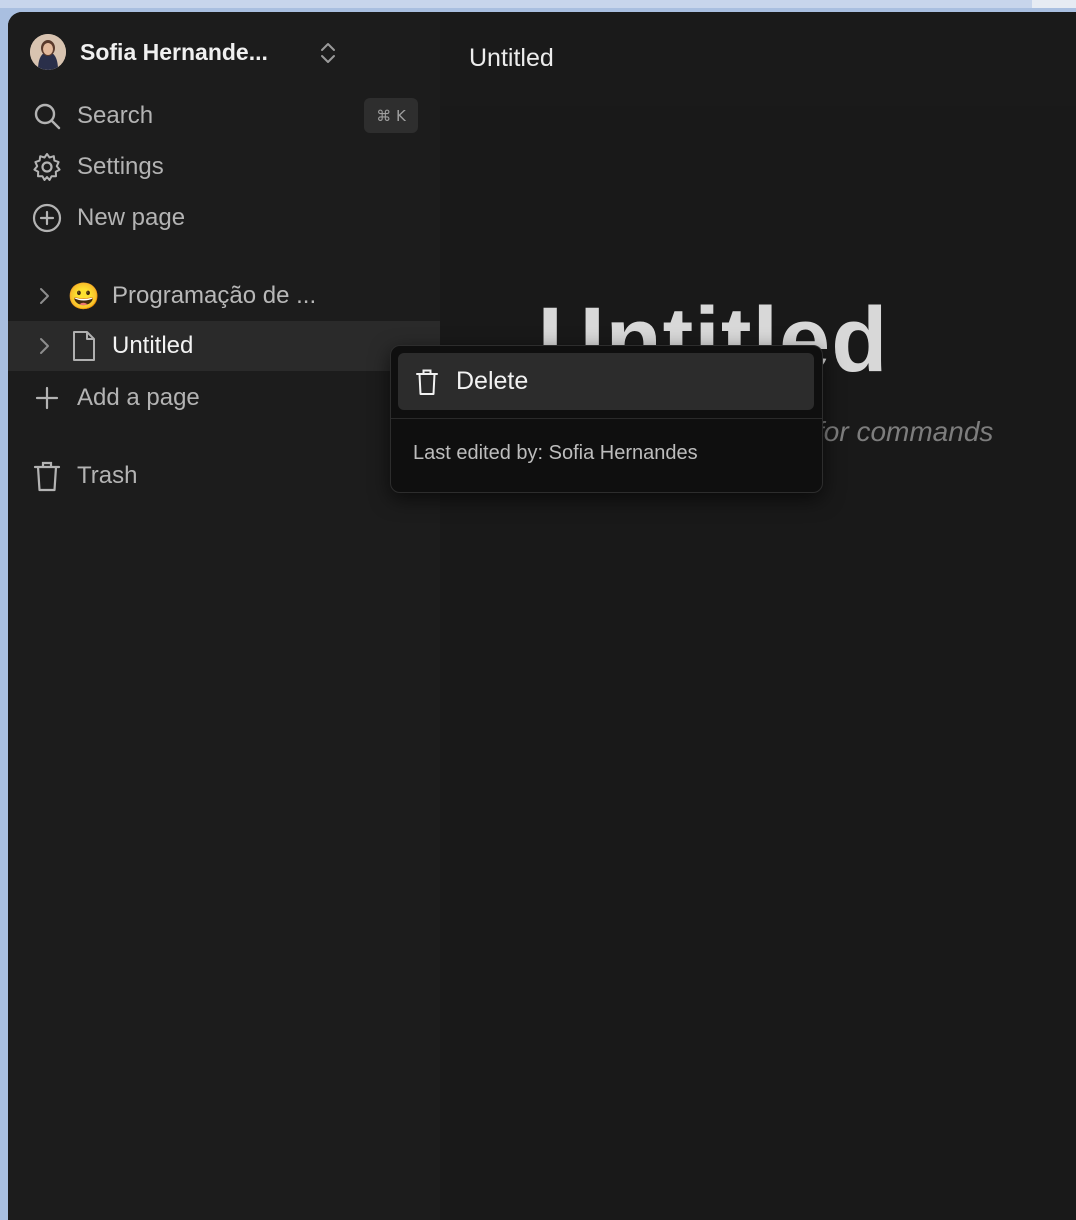 Image resolution: width=1076 pixels, height=1220 pixels. What do you see at coordinates (225, 116) in the screenshot?
I see `search-item: Search` at bounding box center [225, 116].